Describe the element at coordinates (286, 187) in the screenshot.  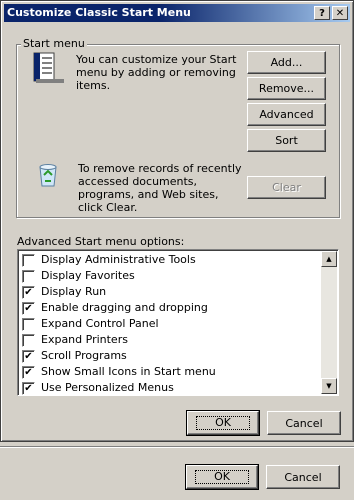
I see `clear-button: Clear` at that location.